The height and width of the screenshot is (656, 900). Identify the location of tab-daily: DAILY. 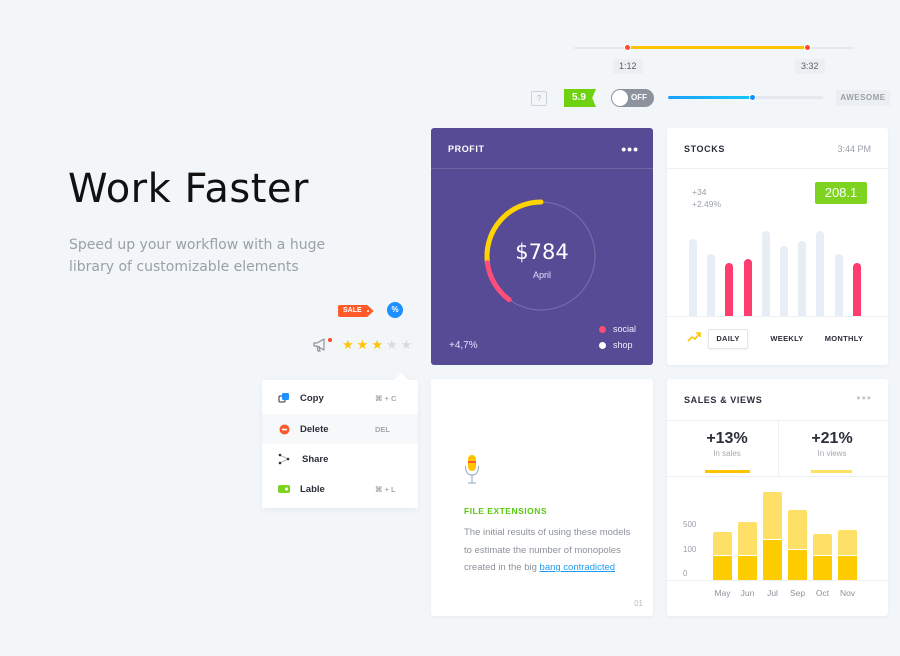
(728, 339).